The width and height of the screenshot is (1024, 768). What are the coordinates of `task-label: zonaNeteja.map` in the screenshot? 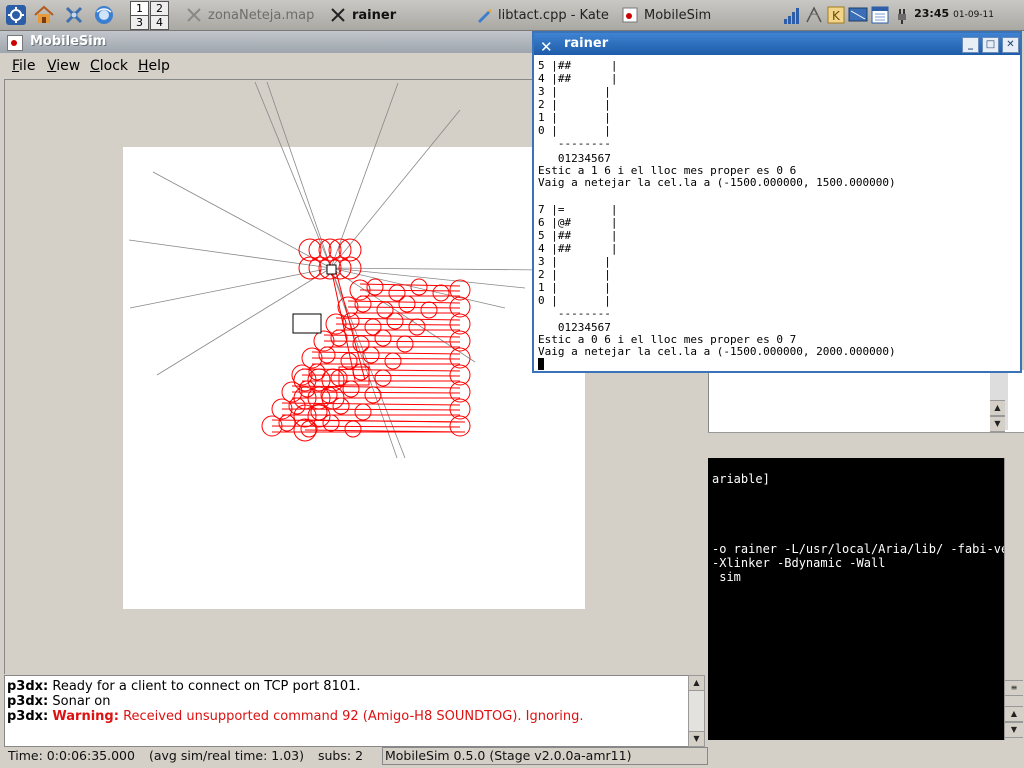 It's located at (261, 15).